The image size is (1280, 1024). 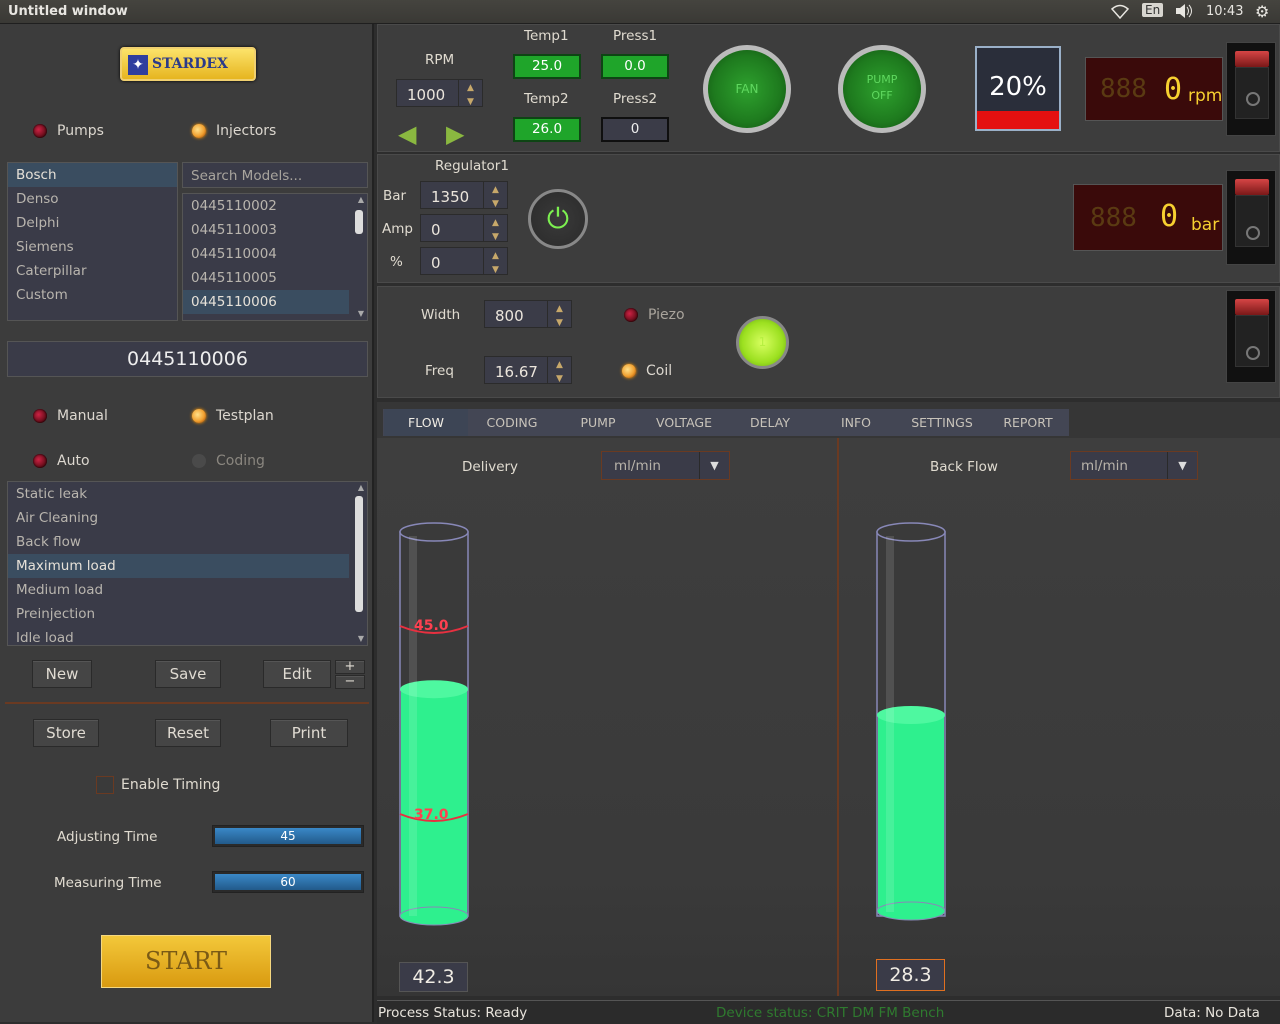 I want to click on list-item: 0445110003, so click(x=275, y=230).